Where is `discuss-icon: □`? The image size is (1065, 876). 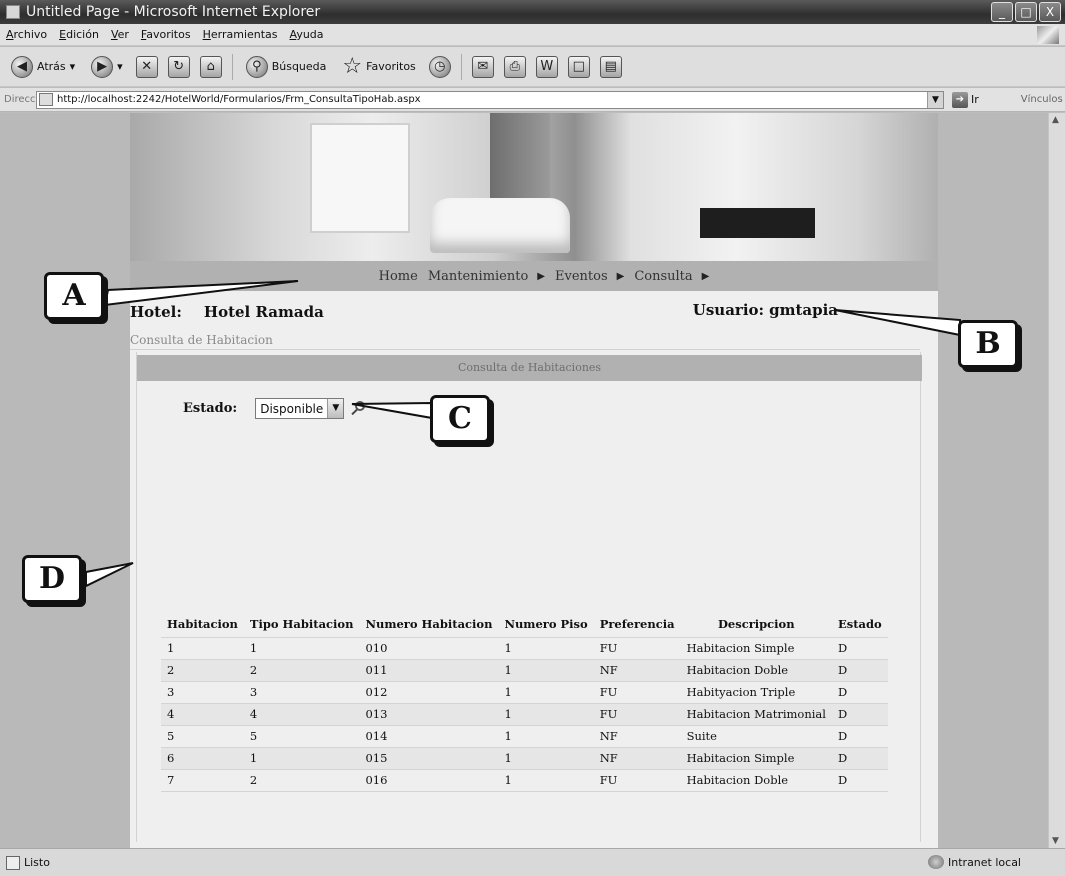 discuss-icon: □ is located at coordinates (578, 66).